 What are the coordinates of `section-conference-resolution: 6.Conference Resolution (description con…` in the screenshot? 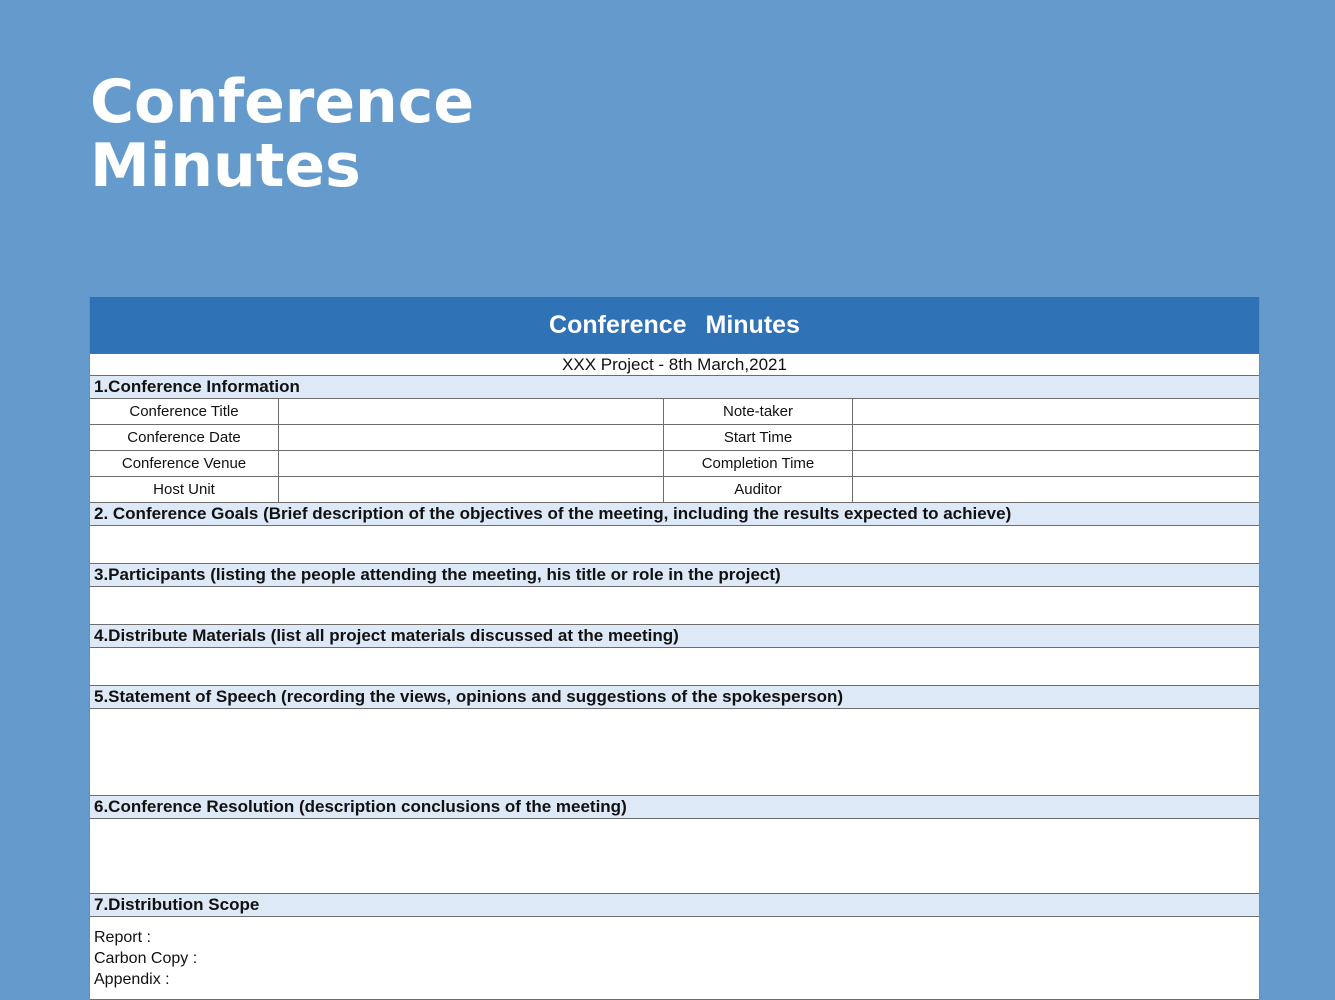 It's located at (674, 807).